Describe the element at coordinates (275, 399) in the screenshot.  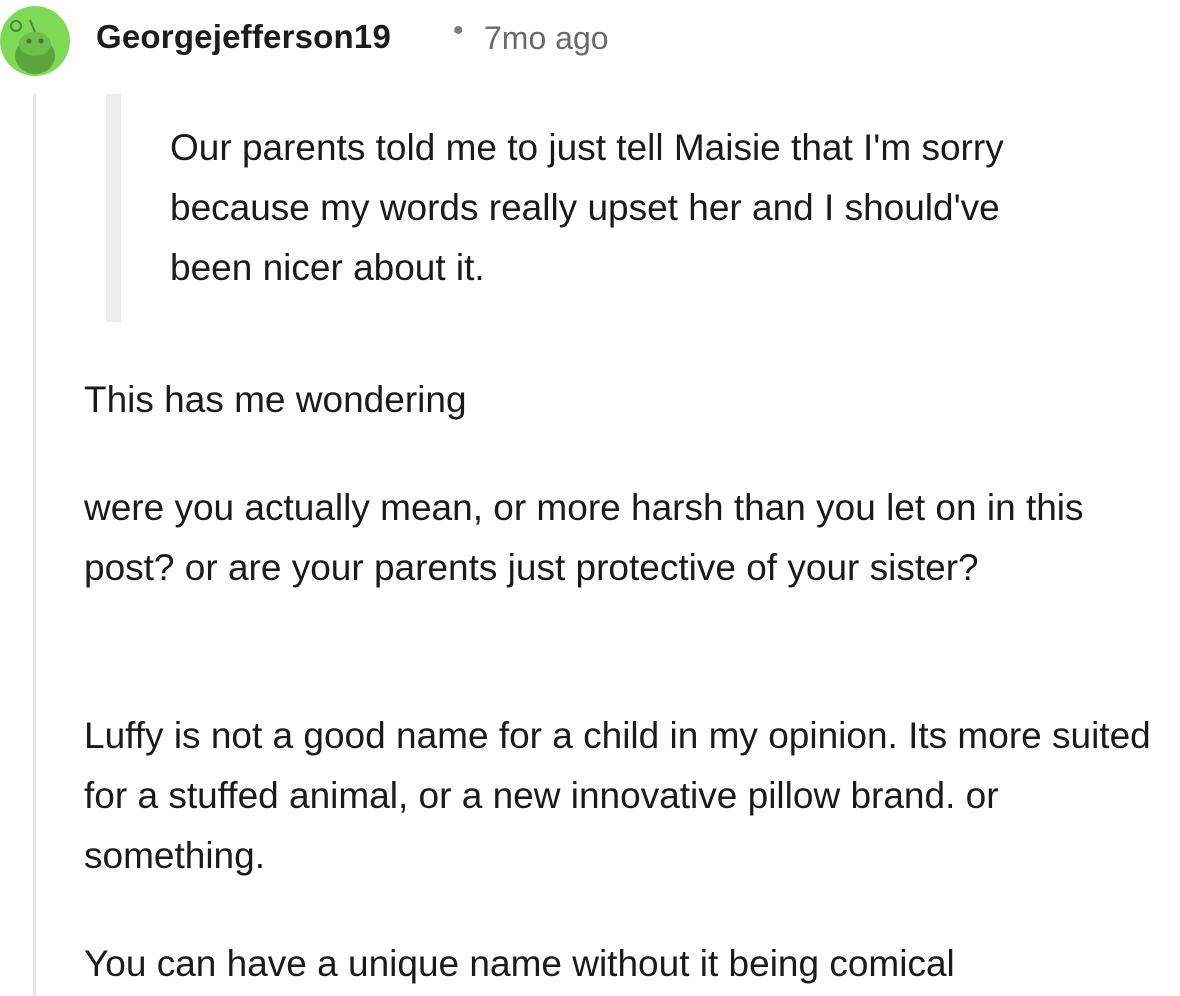
I see `comment-paragraph: This has me wondering` at that location.